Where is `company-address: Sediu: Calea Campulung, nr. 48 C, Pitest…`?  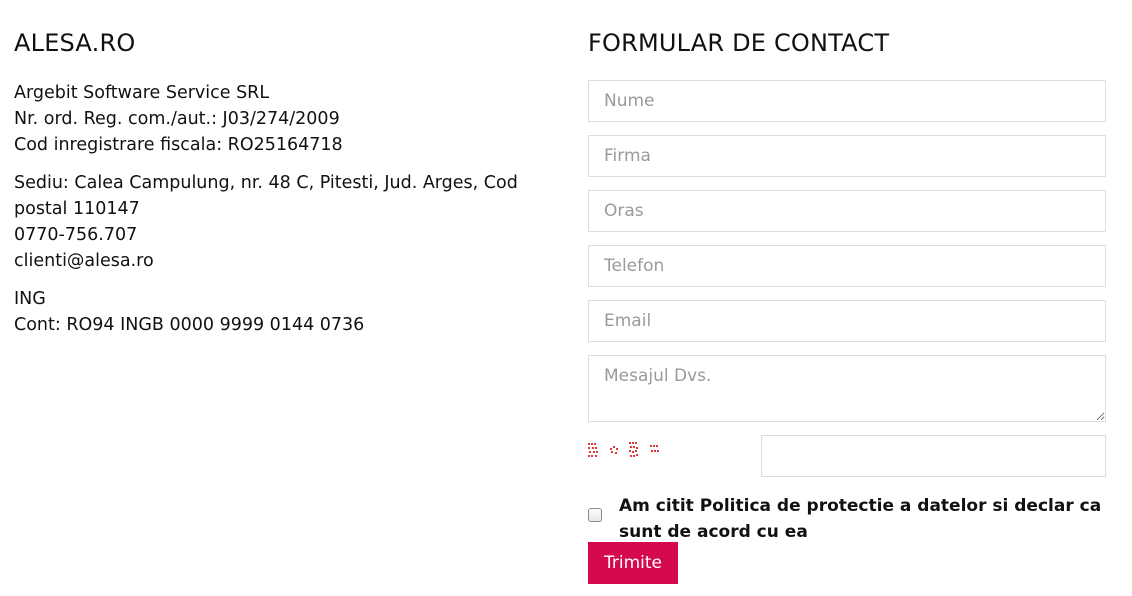
company-address: Sediu: Calea Campulung, nr. 48 C, Pitest… is located at coordinates (266, 196).